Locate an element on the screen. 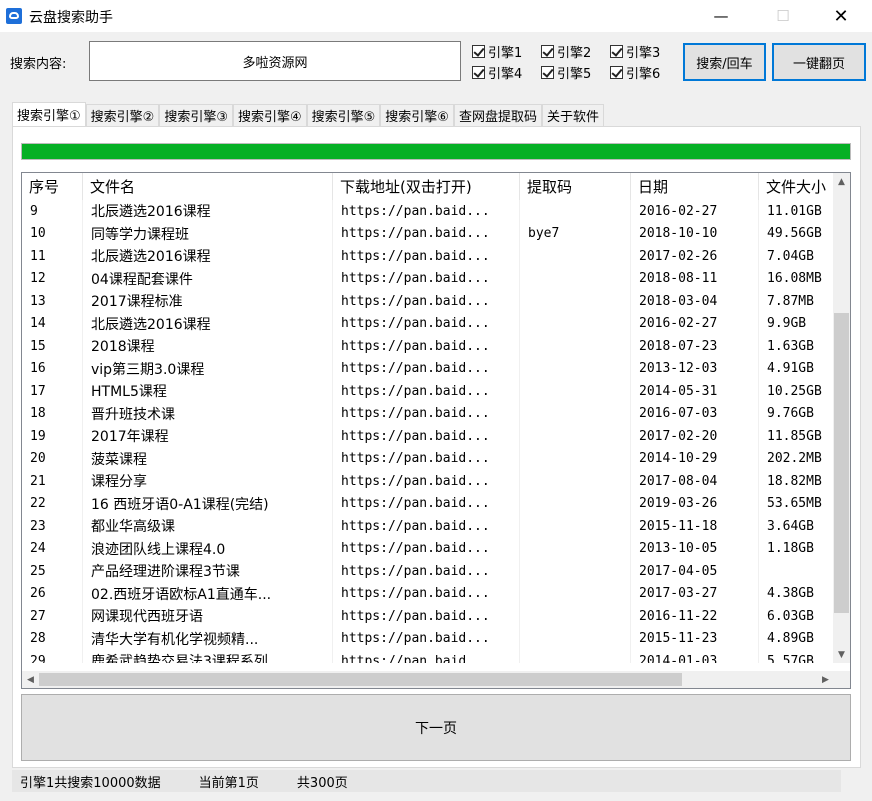  search-button: 搜索/回车 is located at coordinates (724, 62).